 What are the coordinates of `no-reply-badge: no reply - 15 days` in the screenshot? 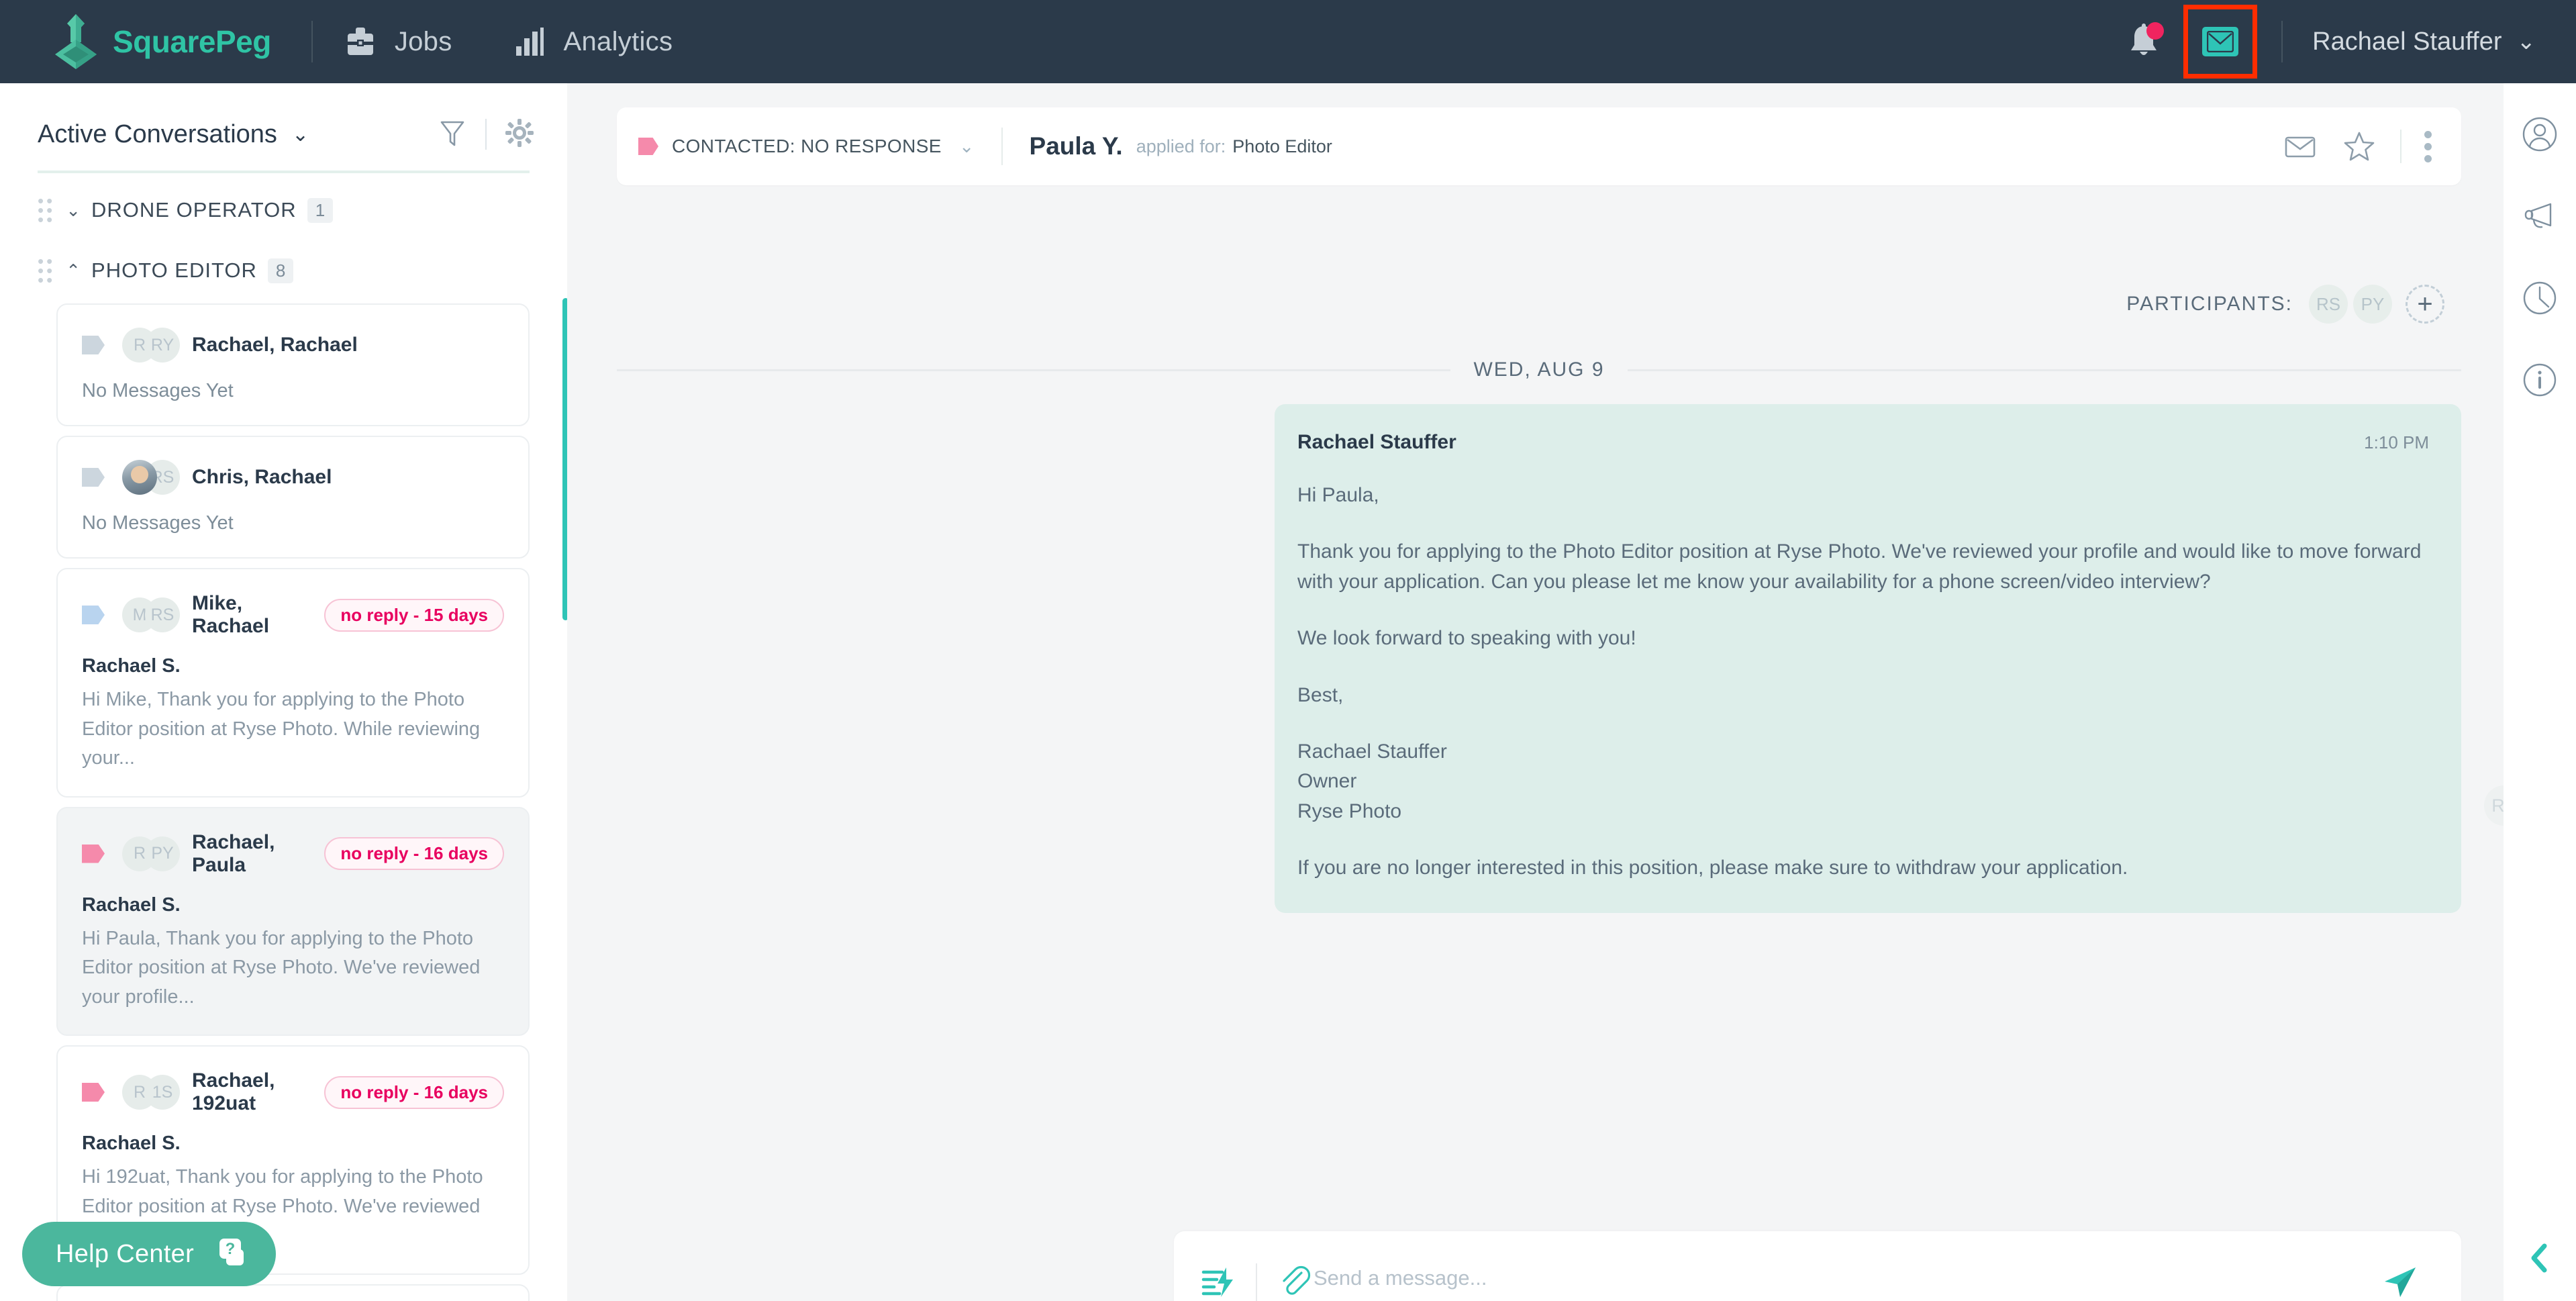 It's located at (414, 615).